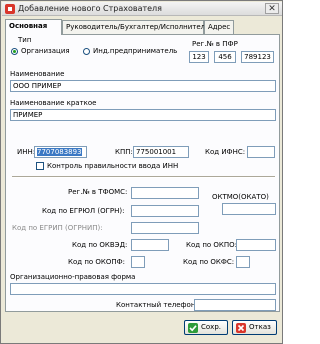 This screenshot has height=344, width=320. I want to click on pfr-part-1: 123, so click(199, 57).